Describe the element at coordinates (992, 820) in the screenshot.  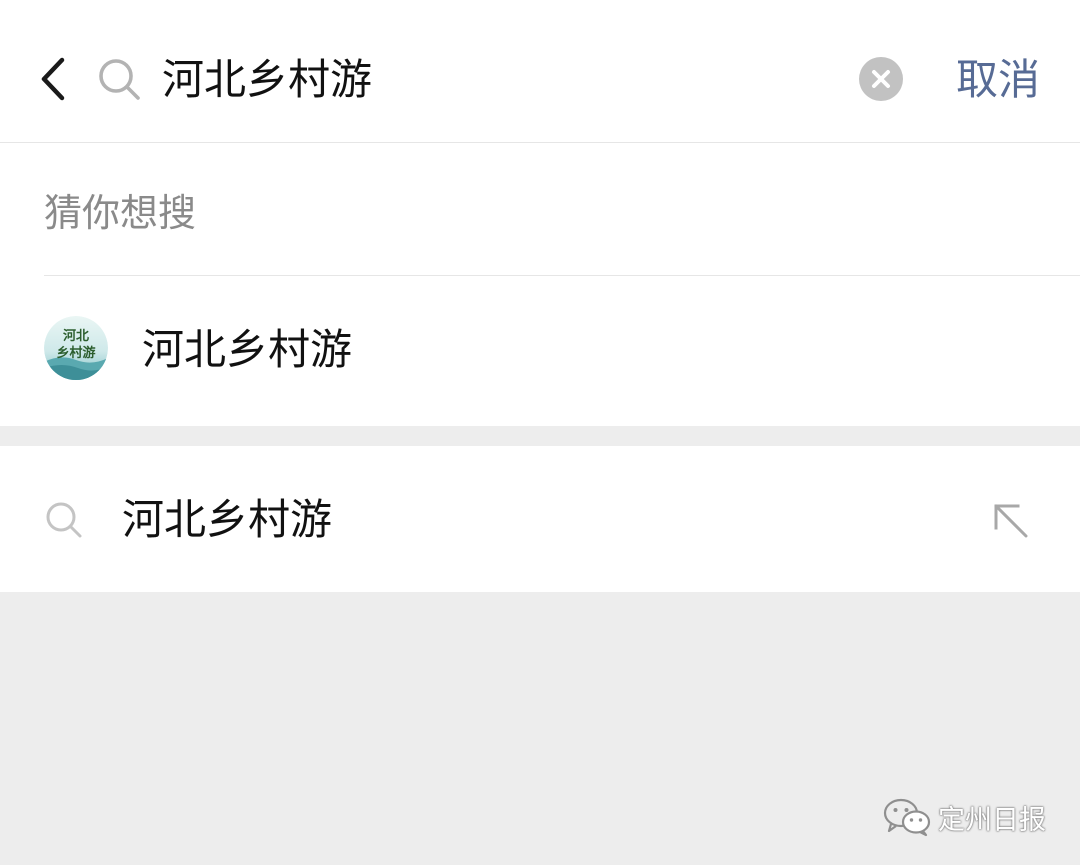
I see `watermark-text: 定州日报` at that location.